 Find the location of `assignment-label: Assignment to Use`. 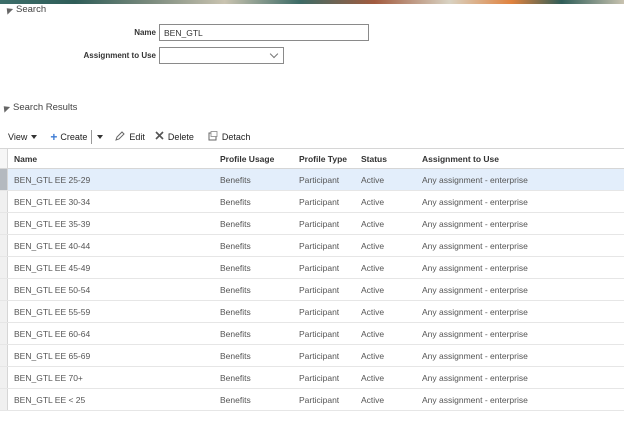

assignment-label: Assignment to Use is located at coordinates (119, 55).